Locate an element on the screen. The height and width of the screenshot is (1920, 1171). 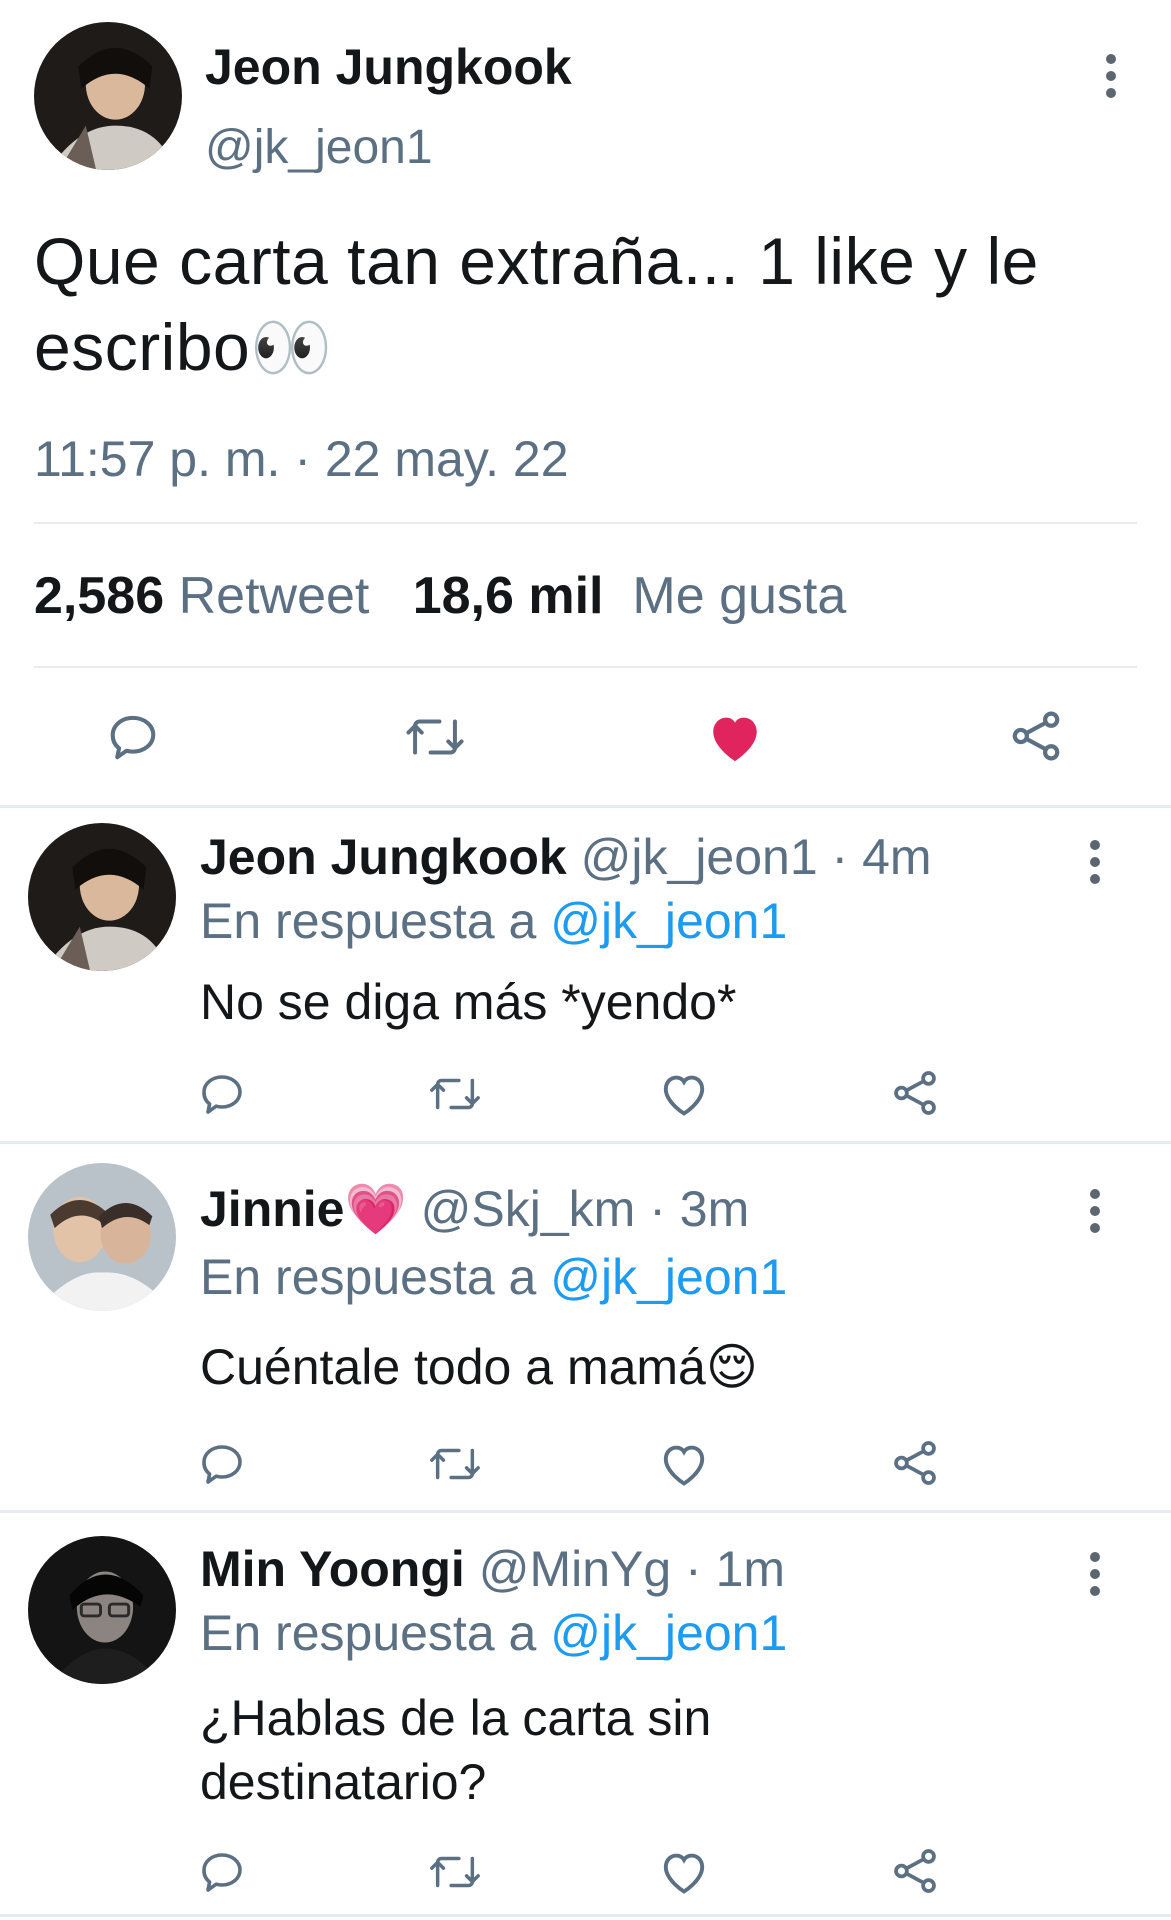
reply-header: Jeon Jungkook @jk_jeon1 · 4m is located at coordinates (566, 857).